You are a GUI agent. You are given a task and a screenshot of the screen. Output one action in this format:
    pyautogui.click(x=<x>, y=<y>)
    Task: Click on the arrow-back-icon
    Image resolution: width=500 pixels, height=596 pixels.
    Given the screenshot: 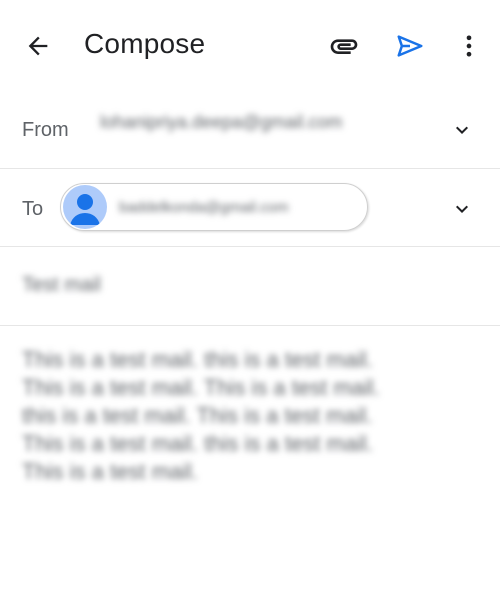 What is the action you would take?
    pyautogui.click(x=38, y=46)
    